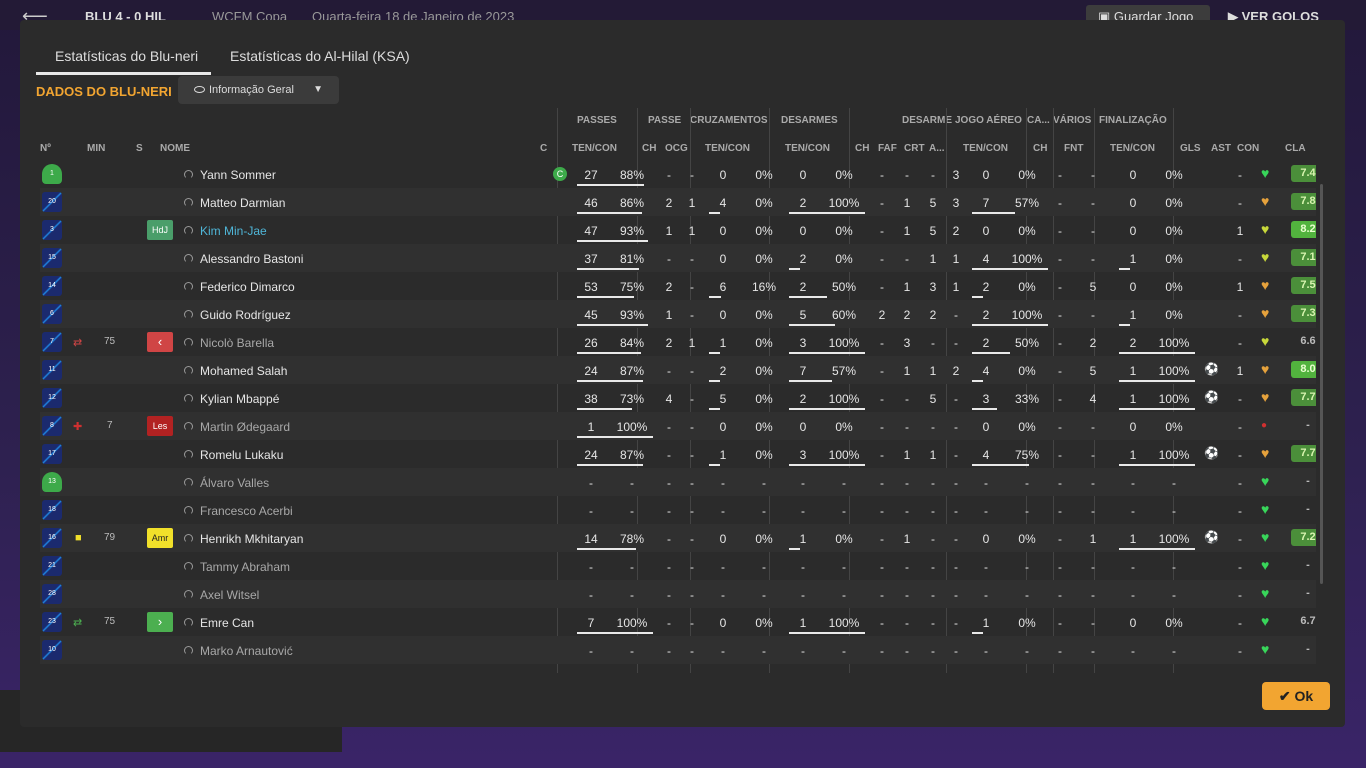 The image size is (1366, 768). Describe the element at coordinates (1221, 148) in the screenshot. I see `col-header-ast-19: AST` at that location.